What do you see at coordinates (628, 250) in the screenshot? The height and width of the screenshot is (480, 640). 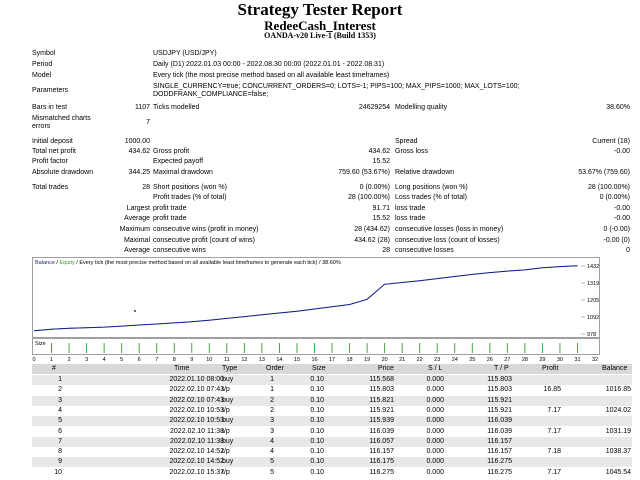 I see `avg-cons-losses-value: 0` at bounding box center [628, 250].